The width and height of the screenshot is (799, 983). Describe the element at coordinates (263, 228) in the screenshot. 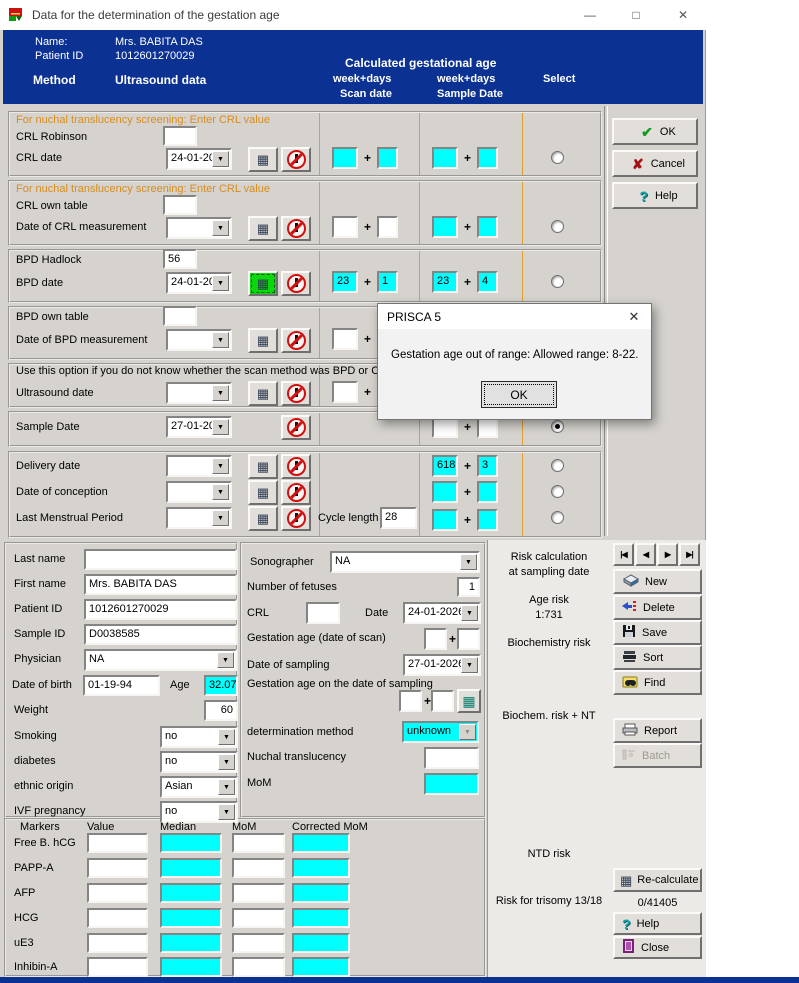

I see `crl-own-calculate-button: ▦` at that location.